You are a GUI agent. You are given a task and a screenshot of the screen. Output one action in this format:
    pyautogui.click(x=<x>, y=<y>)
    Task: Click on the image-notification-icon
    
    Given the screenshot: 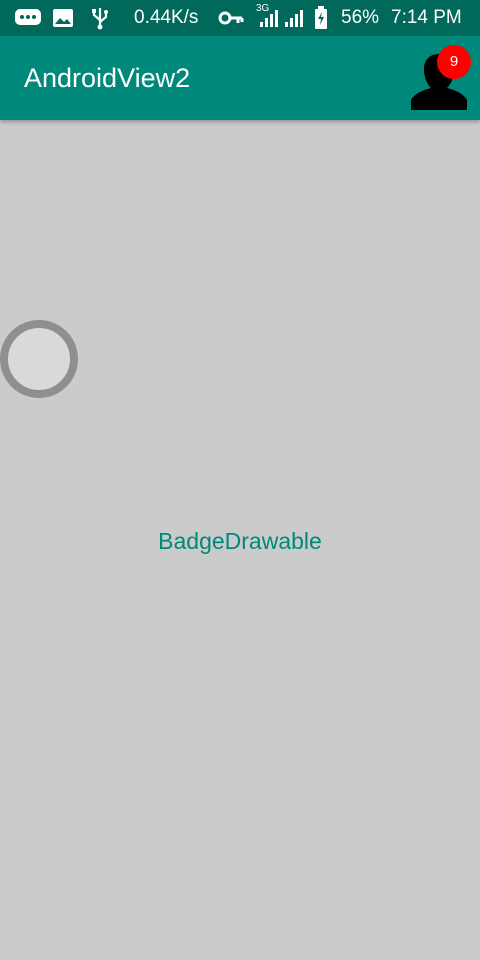 What is the action you would take?
    pyautogui.click(x=63, y=20)
    